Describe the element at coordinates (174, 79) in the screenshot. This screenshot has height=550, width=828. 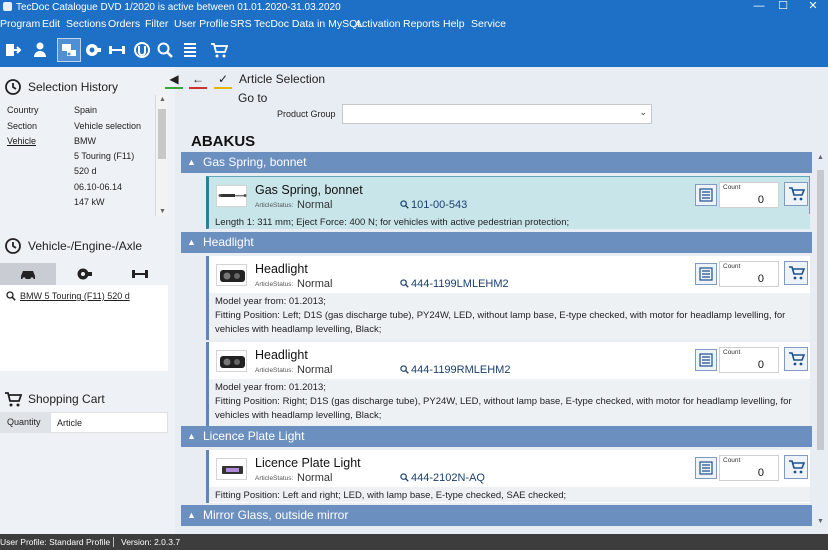
I see `nav-first-button: ◀` at that location.